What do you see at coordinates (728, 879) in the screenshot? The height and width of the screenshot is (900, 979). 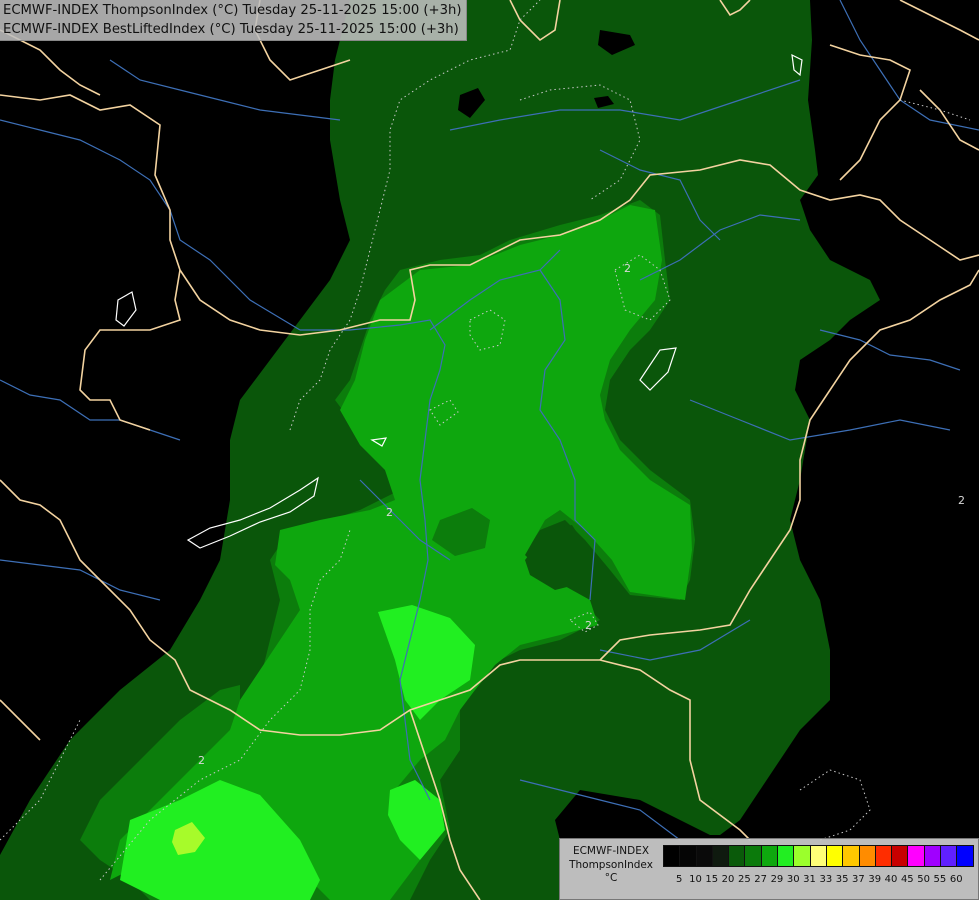 I see `legend-tick-label: 20` at bounding box center [728, 879].